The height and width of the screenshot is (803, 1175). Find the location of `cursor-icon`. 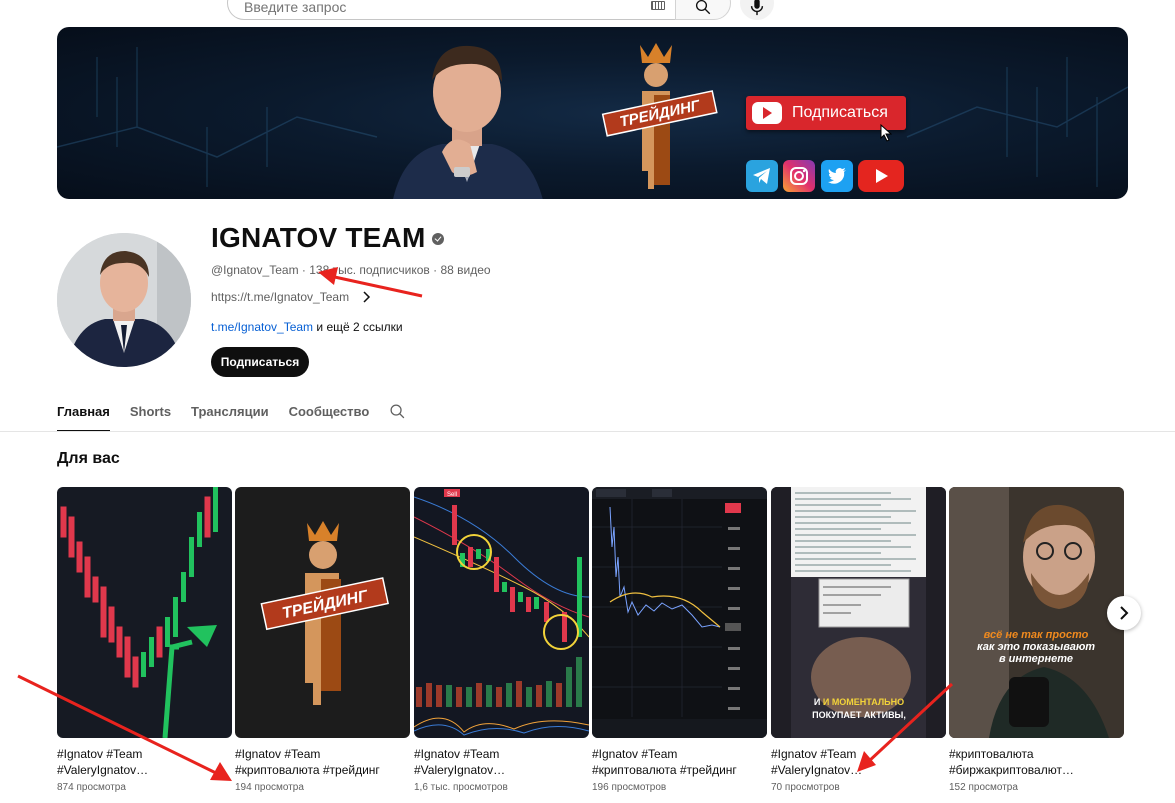

cursor-icon is located at coordinates (886, 133).